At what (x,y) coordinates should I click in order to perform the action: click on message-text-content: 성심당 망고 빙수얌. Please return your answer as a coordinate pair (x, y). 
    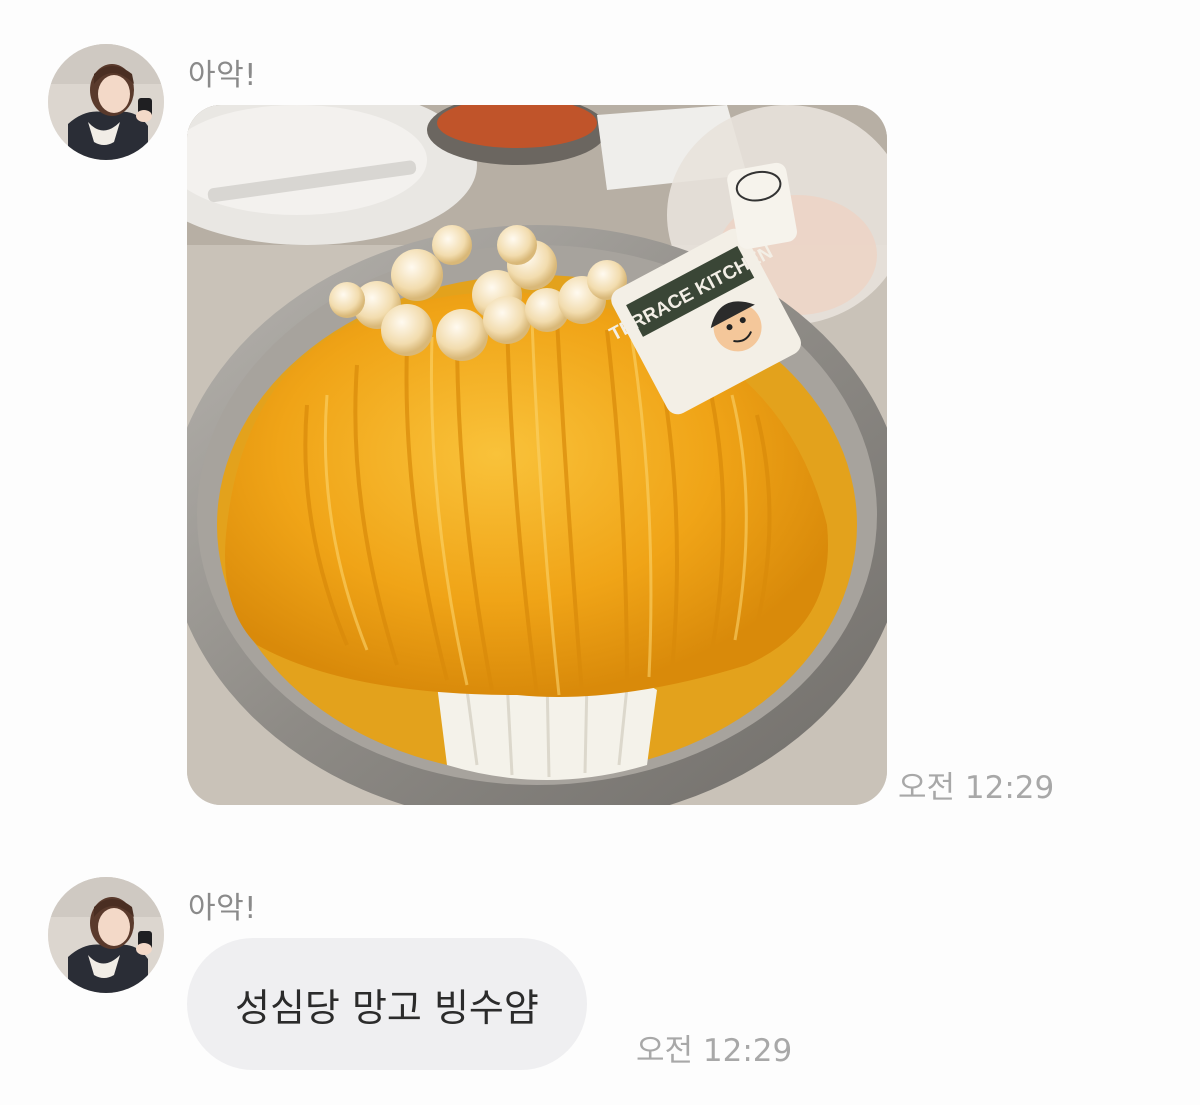
    Looking at the image, I should click on (387, 1007).